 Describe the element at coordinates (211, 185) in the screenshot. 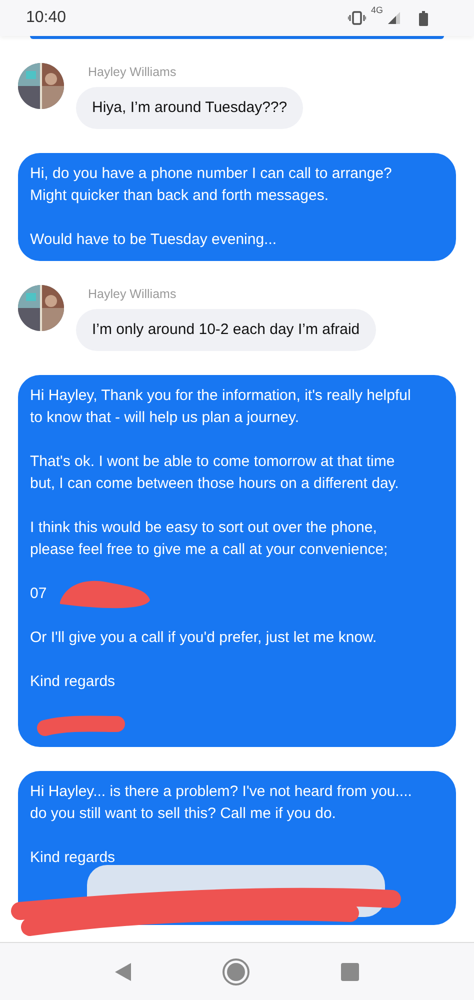

I see `message-text: Hi, do you have a phone number I can call to arrange? Might quicker than back and forth messages.` at that location.